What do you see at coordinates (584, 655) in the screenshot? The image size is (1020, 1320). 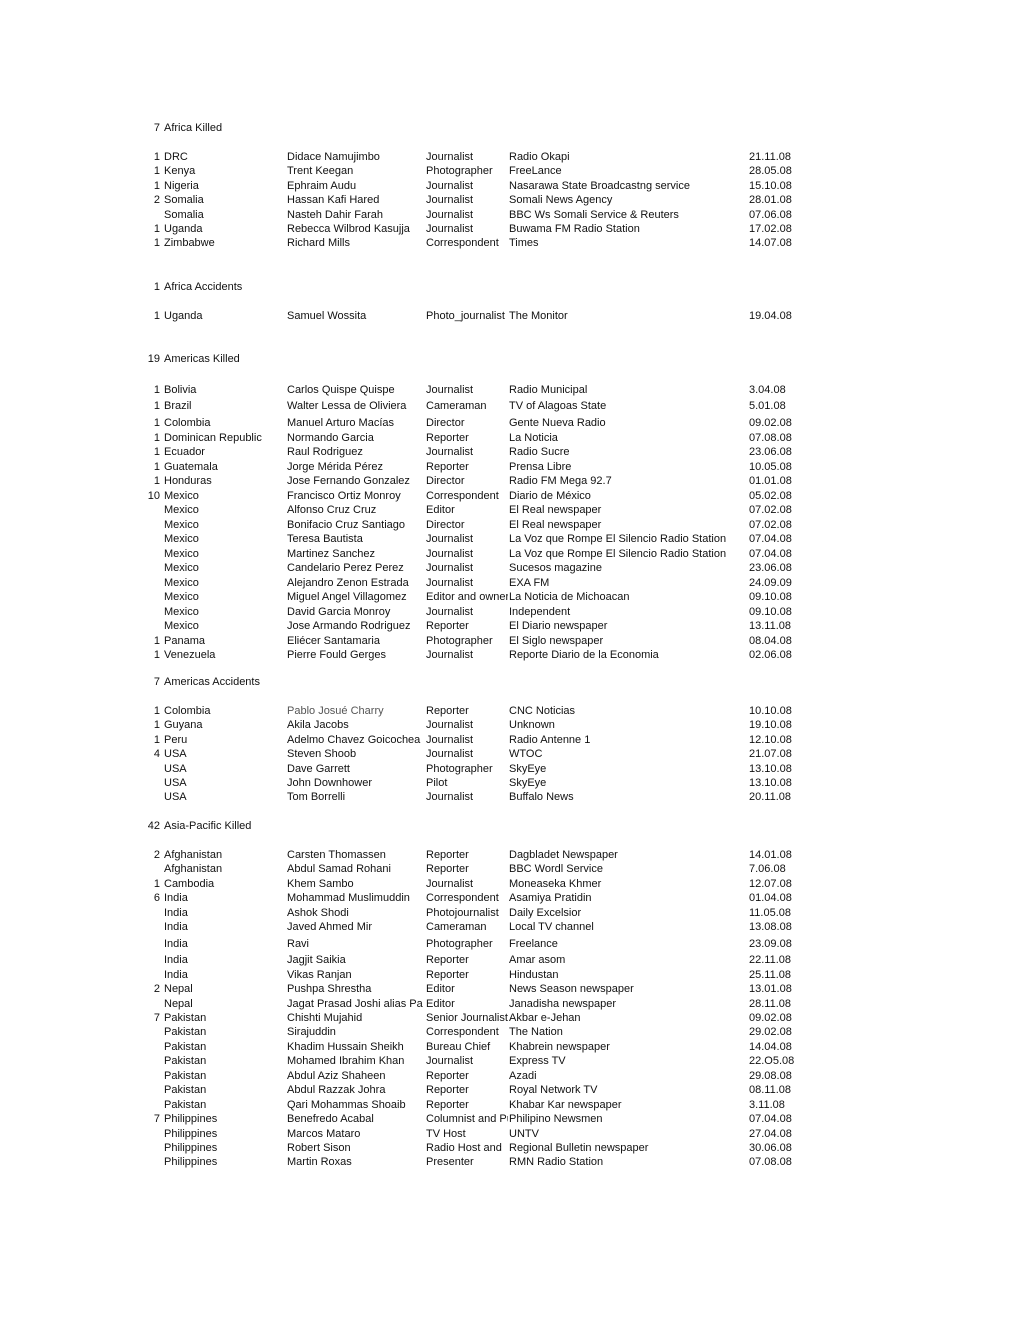 I see `outlet-cell: Reporte Diario de la Economia` at bounding box center [584, 655].